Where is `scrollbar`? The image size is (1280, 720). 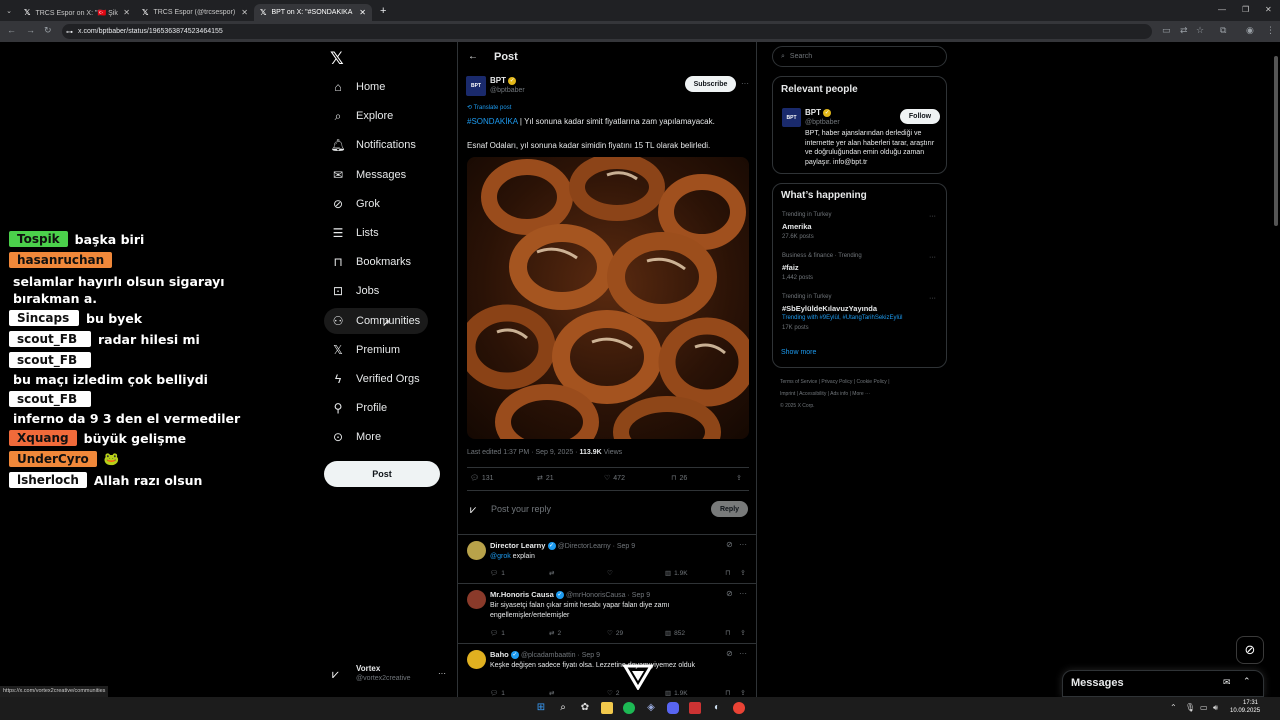
scrollbar is located at coordinates (1276, 369).